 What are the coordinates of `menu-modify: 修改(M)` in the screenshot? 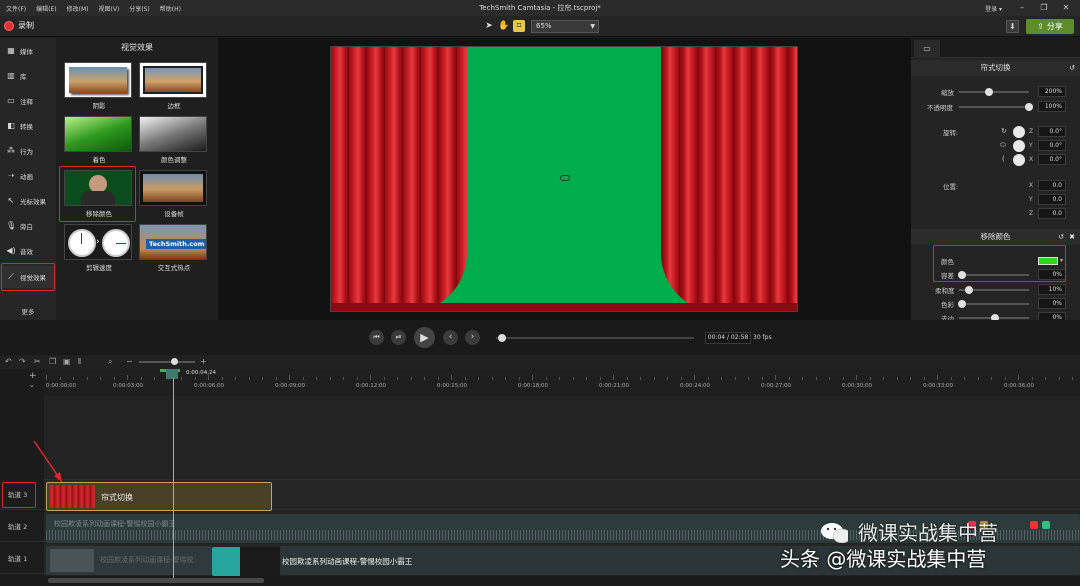 It's located at (78, 8).